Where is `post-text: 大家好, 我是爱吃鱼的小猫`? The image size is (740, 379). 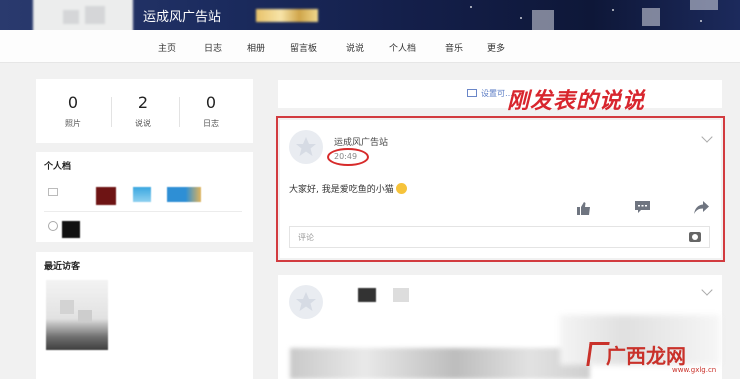
post-text: 大家好, 我是爱吃鱼的小猫 is located at coordinates (348, 188).